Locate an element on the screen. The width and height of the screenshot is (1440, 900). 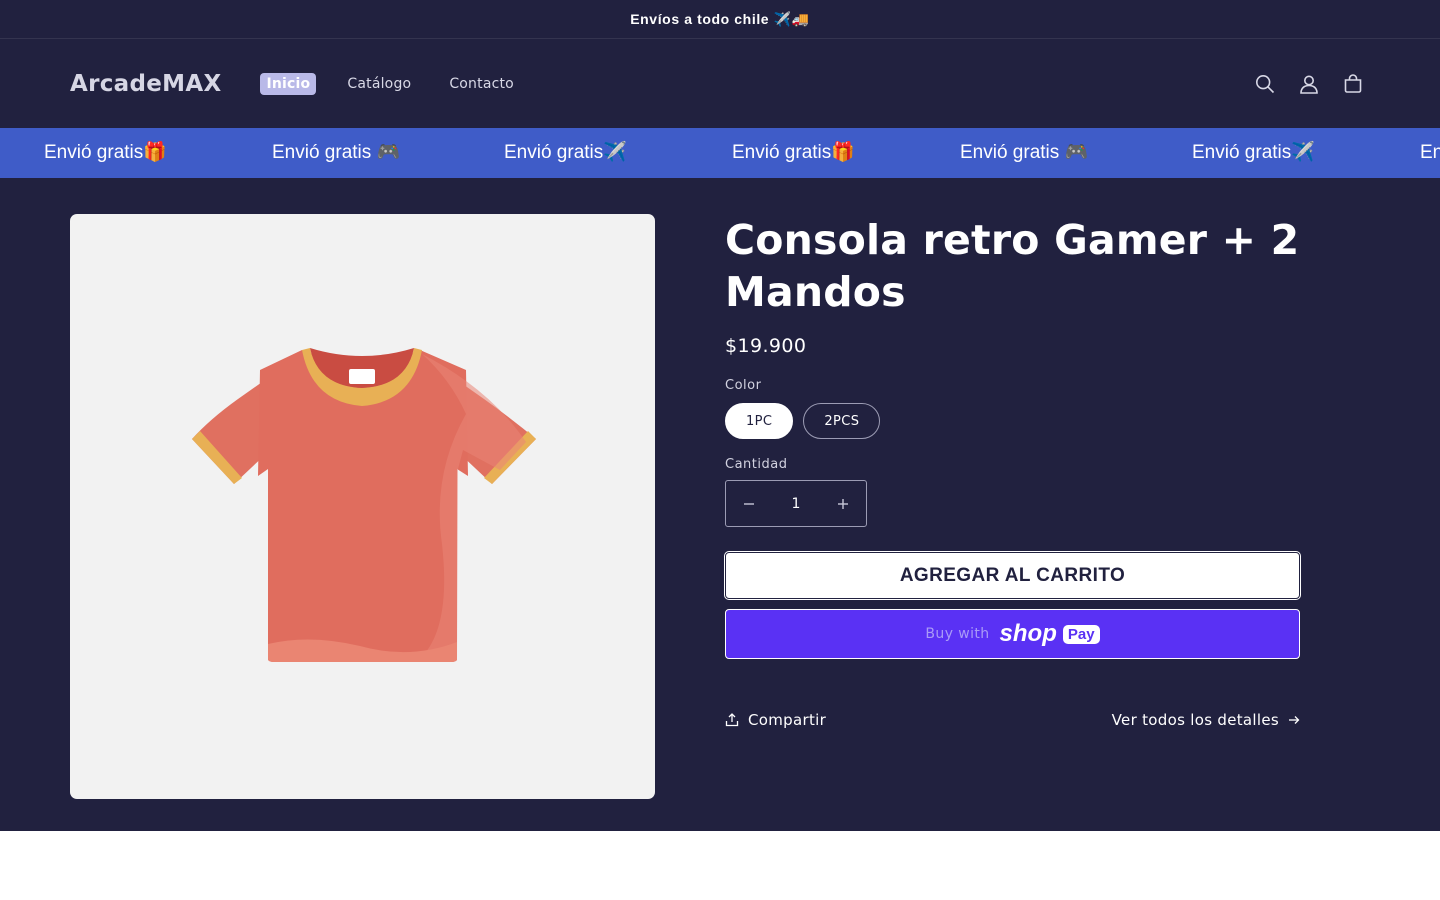
share-label: Compartir is located at coordinates (787, 720).